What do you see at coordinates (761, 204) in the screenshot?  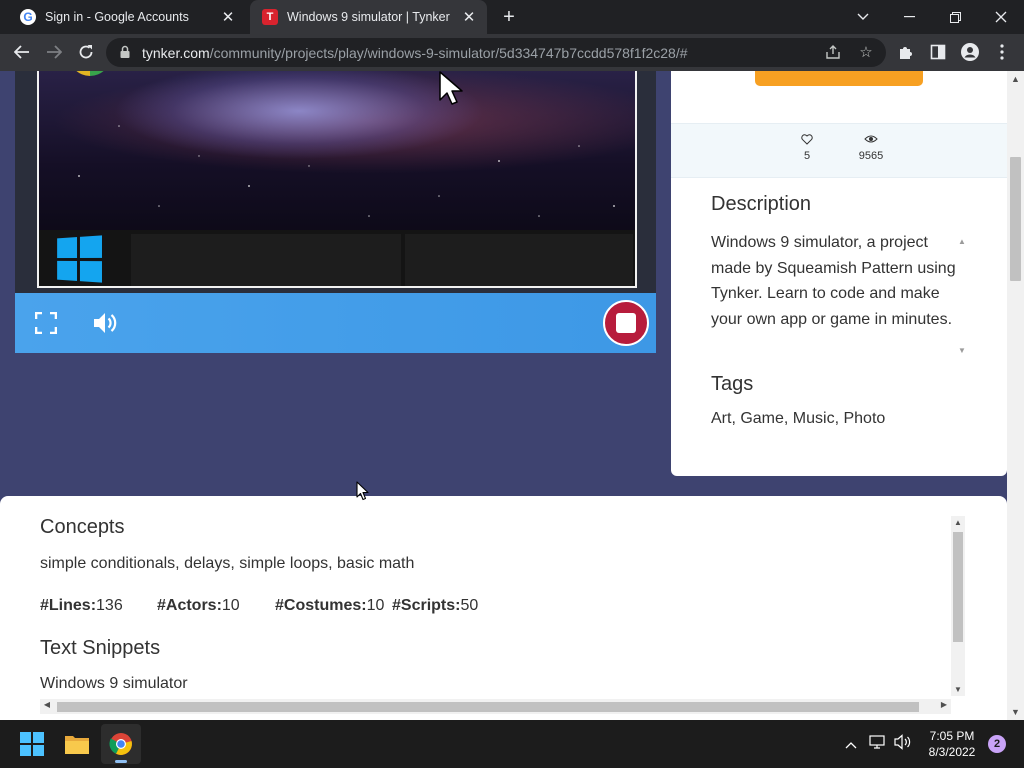 I see `description-heading: Description` at bounding box center [761, 204].